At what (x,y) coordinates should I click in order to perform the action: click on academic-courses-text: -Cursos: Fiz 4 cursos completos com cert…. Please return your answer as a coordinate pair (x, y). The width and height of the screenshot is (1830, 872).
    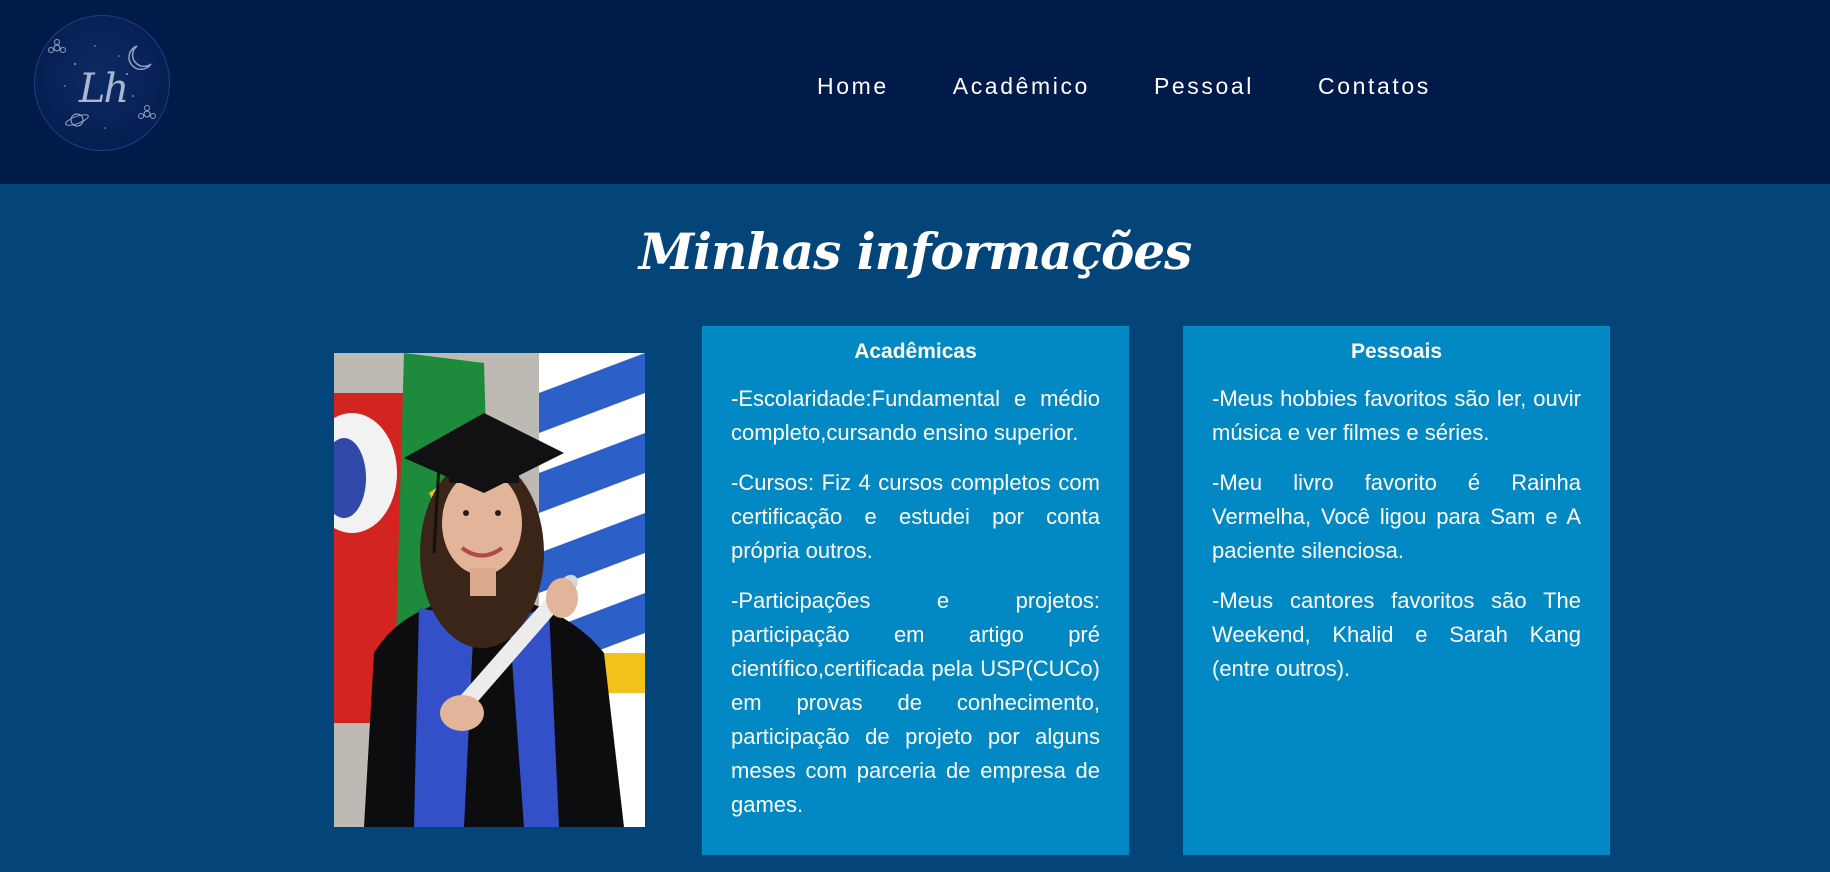
    Looking at the image, I should click on (915, 516).